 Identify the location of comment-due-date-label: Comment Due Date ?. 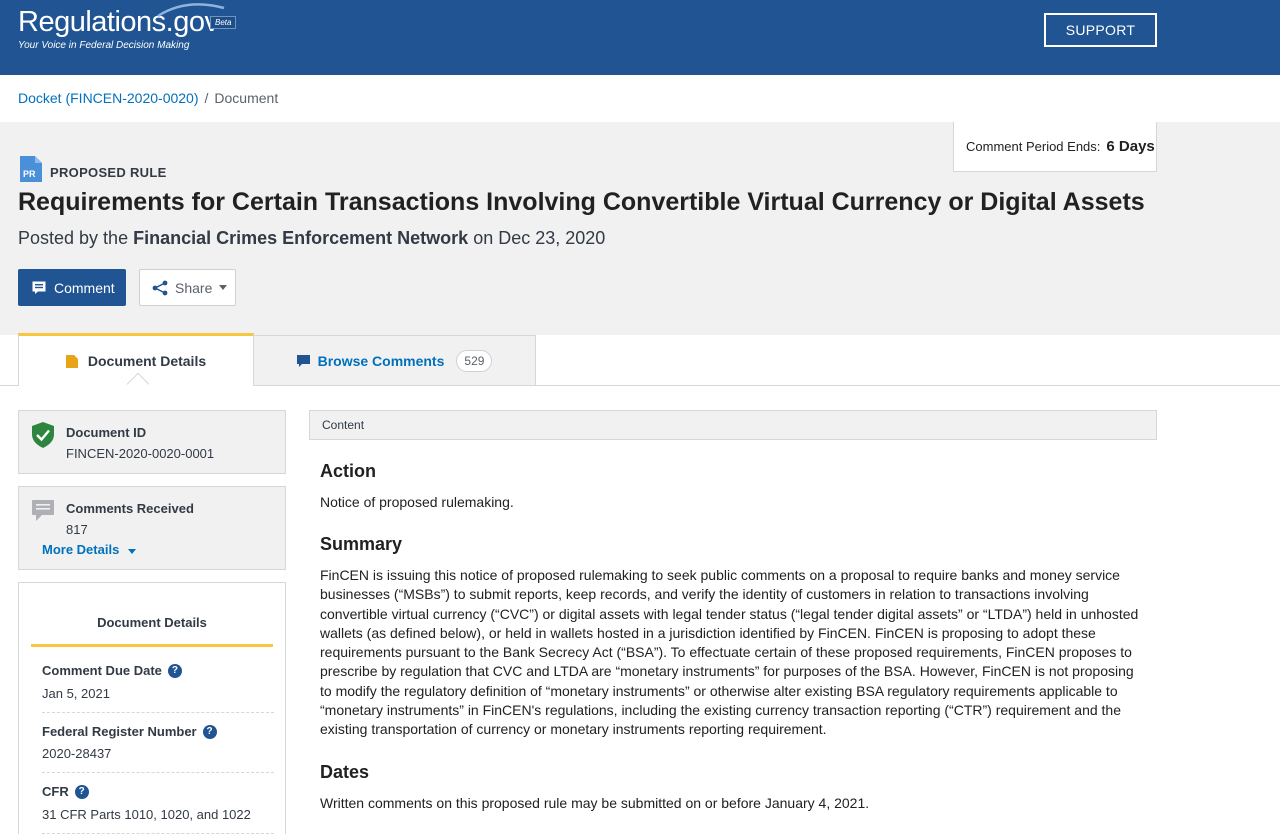
(112, 670).